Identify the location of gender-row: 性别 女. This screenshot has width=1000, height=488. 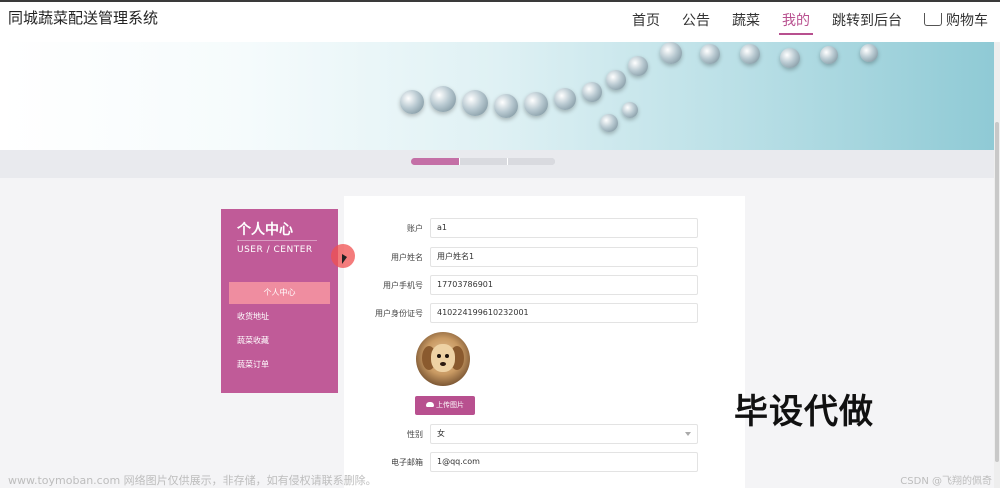
(544, 434).